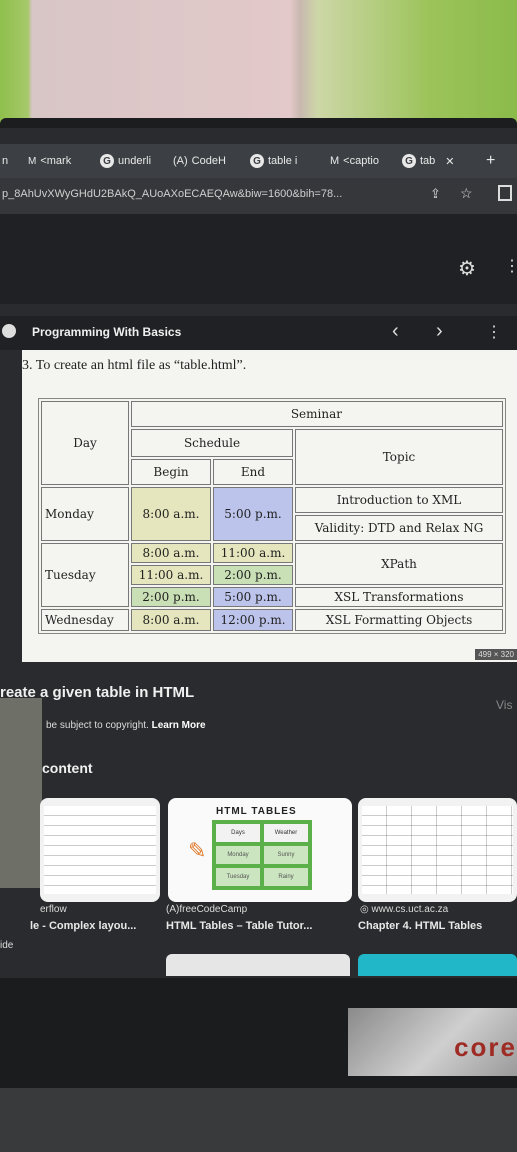  What do you see at coordinates (125, 161) in the screenshot?
I see `tab-3: Gunderli` at bounding box center [125, 161].